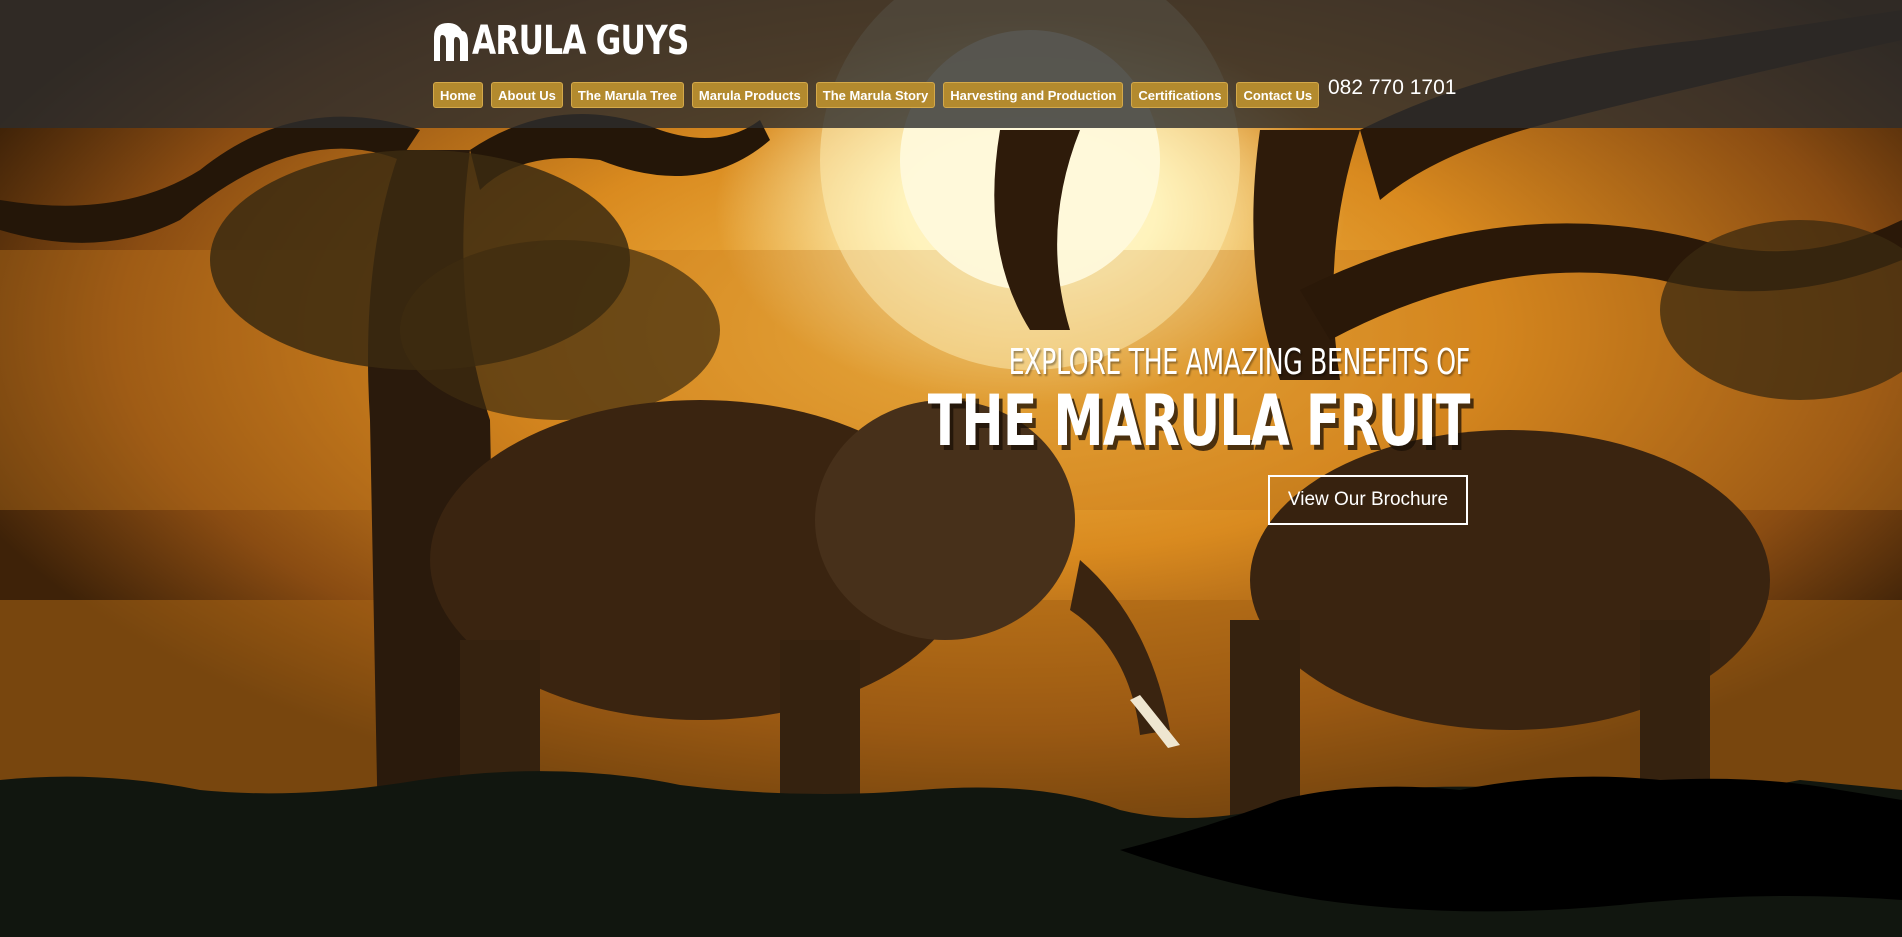 This screenshot has width=1902, height=937. Describe the element at coordinates (527, 95) in the screenshot. I see `nav-item-about-us: About Us` at that location.